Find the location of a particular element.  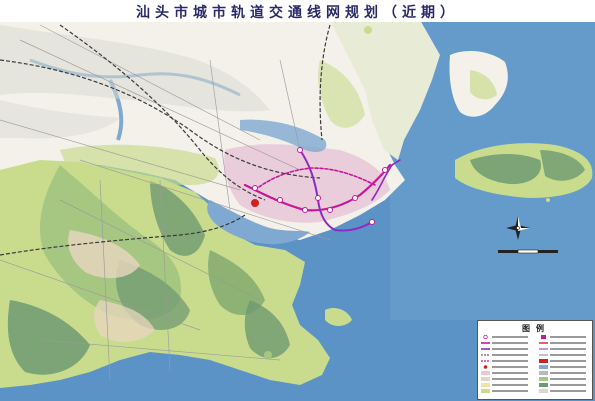

title-bar: 汕头市城市轨道交通线网规划（近期） is located at coordinates (297, 11).